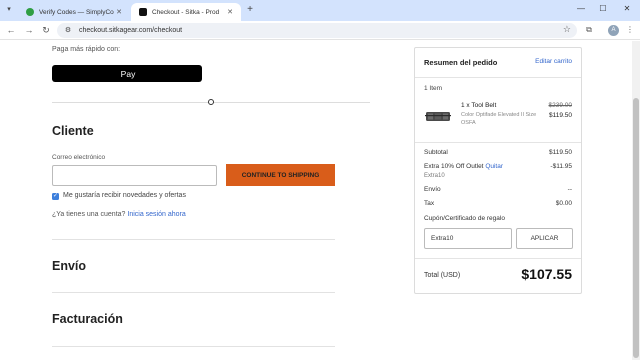 This screenshot has height=360, width=640. I want to click on url-text: checkout.sitkagear.com/checkout, so click(130, 30).